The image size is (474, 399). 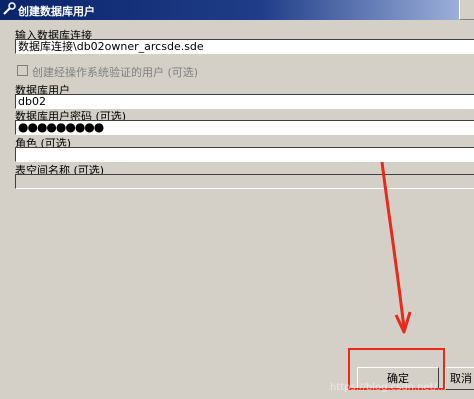 I want to click on cancel-button: 取消, so click(x=459, y=378).